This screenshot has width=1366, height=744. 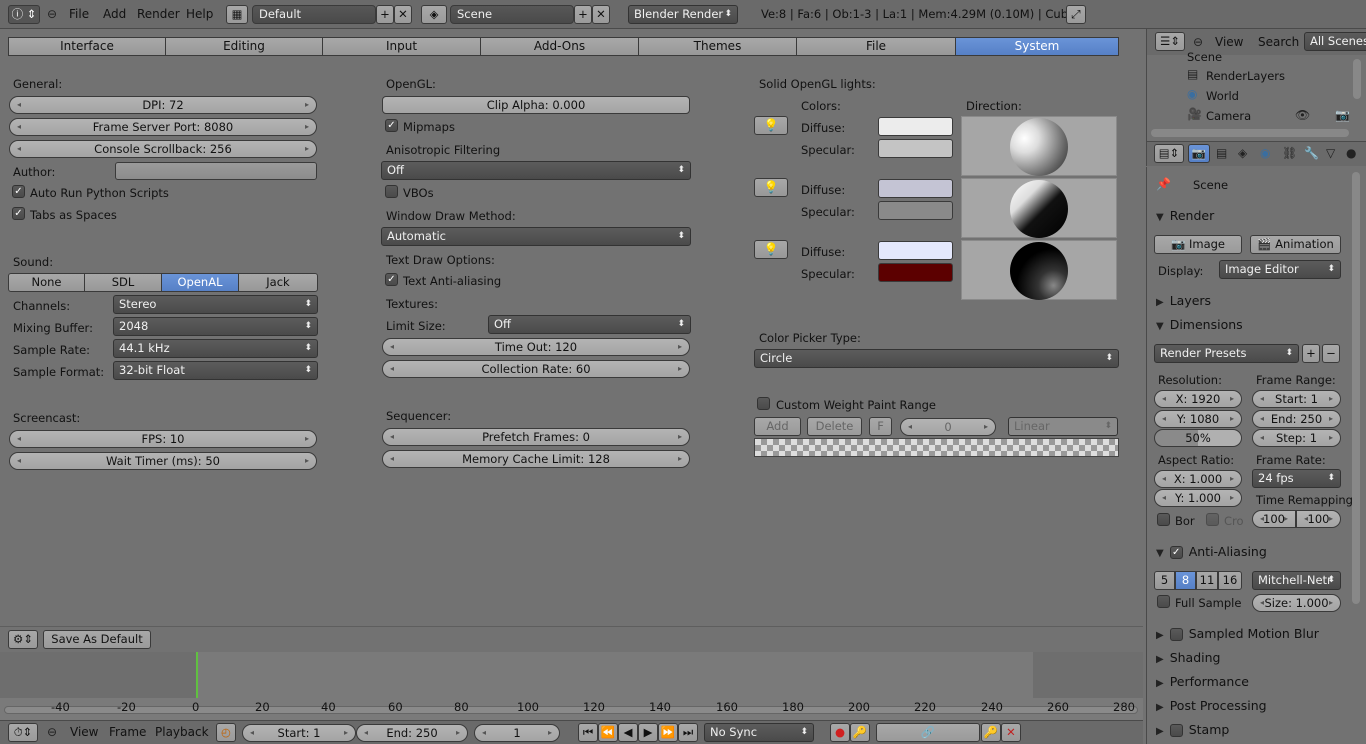 What do you see at coordinates (777, 426) in the screenshot?
I see `weight-add-button: Add` at bounding box center [777, 426].